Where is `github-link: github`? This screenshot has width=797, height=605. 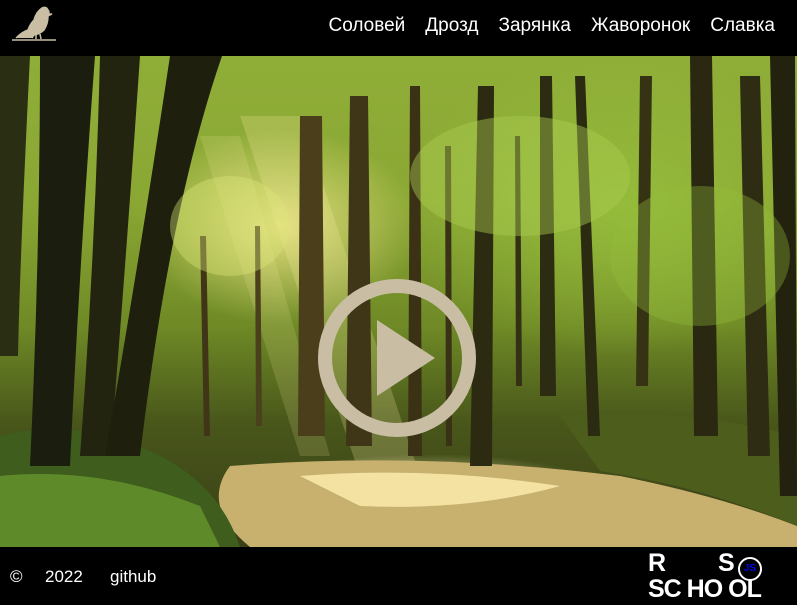
github-link: github is located at coordinates (133, 577).